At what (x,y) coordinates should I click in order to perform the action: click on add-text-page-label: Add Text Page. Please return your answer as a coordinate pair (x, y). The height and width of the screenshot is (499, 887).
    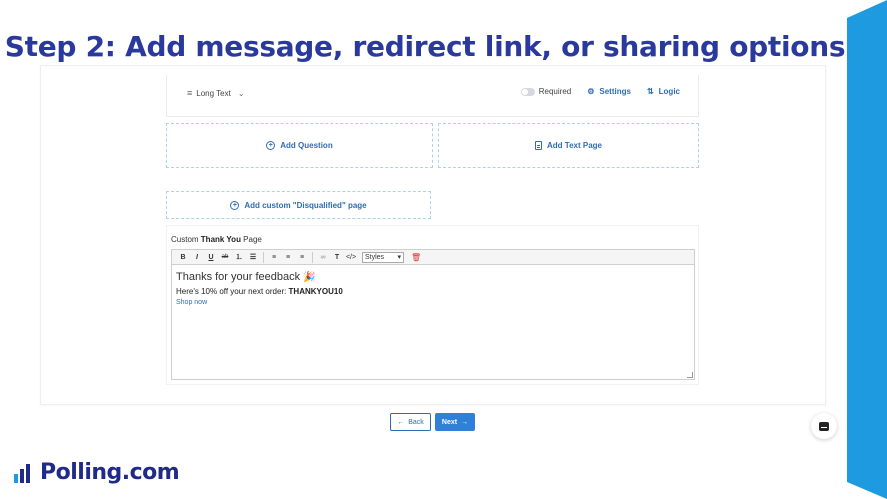
    Looking at the image, I should click on (574, 145).